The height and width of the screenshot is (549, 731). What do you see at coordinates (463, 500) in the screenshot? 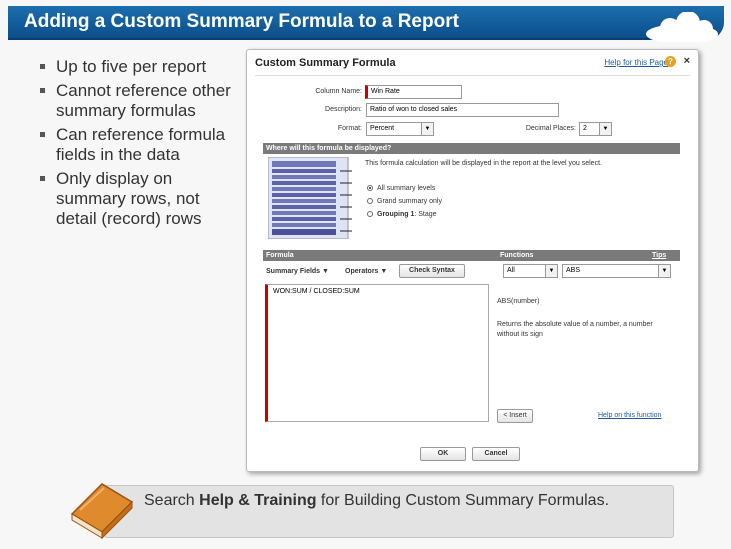
I see `footer-text-post: for Building Custom Summary Formulas.` at bounding box center [463, 500].